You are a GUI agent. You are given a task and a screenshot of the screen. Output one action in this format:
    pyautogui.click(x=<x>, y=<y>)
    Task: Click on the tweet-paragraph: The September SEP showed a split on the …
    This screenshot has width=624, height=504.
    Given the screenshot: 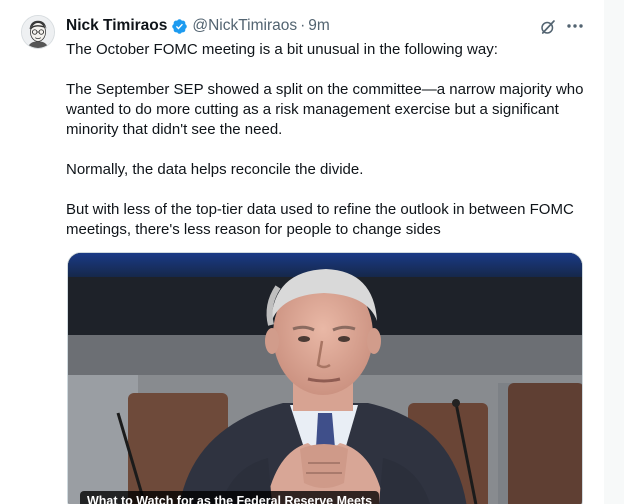 What is the action you would take?
    pyautogui.click(x=325, y=109)
    